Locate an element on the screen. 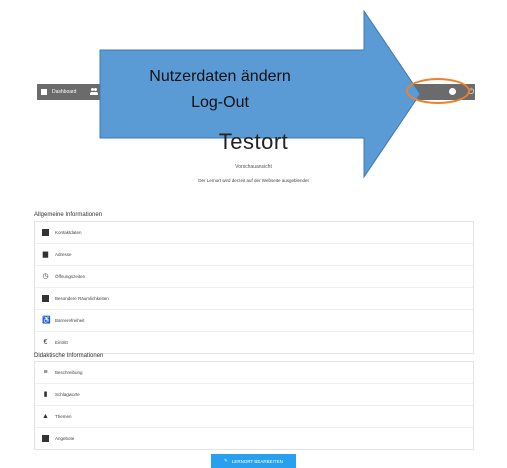 The height and width of the screenshot is (468, 507). pencil-icon: ✎ is located at coordinates (226, 460).